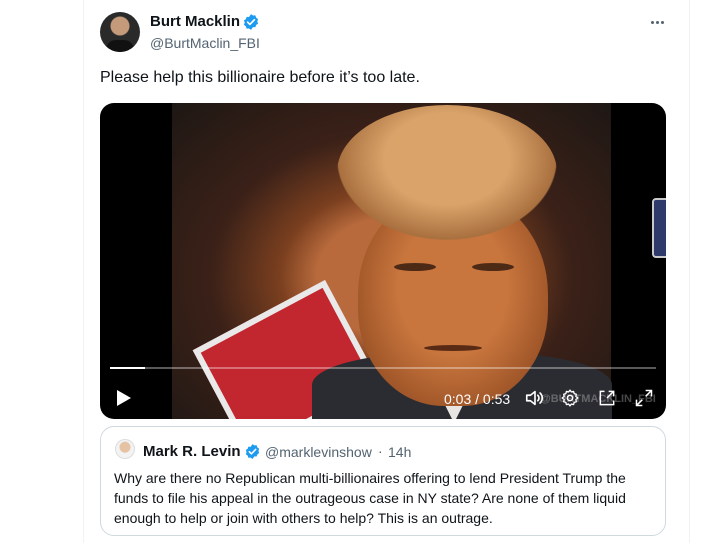 This screenshot has width=711, height=543. What do you see at coordinates (570, 398) in the screenshot?
I see `settings-icon` at bounding box center [570, 398].